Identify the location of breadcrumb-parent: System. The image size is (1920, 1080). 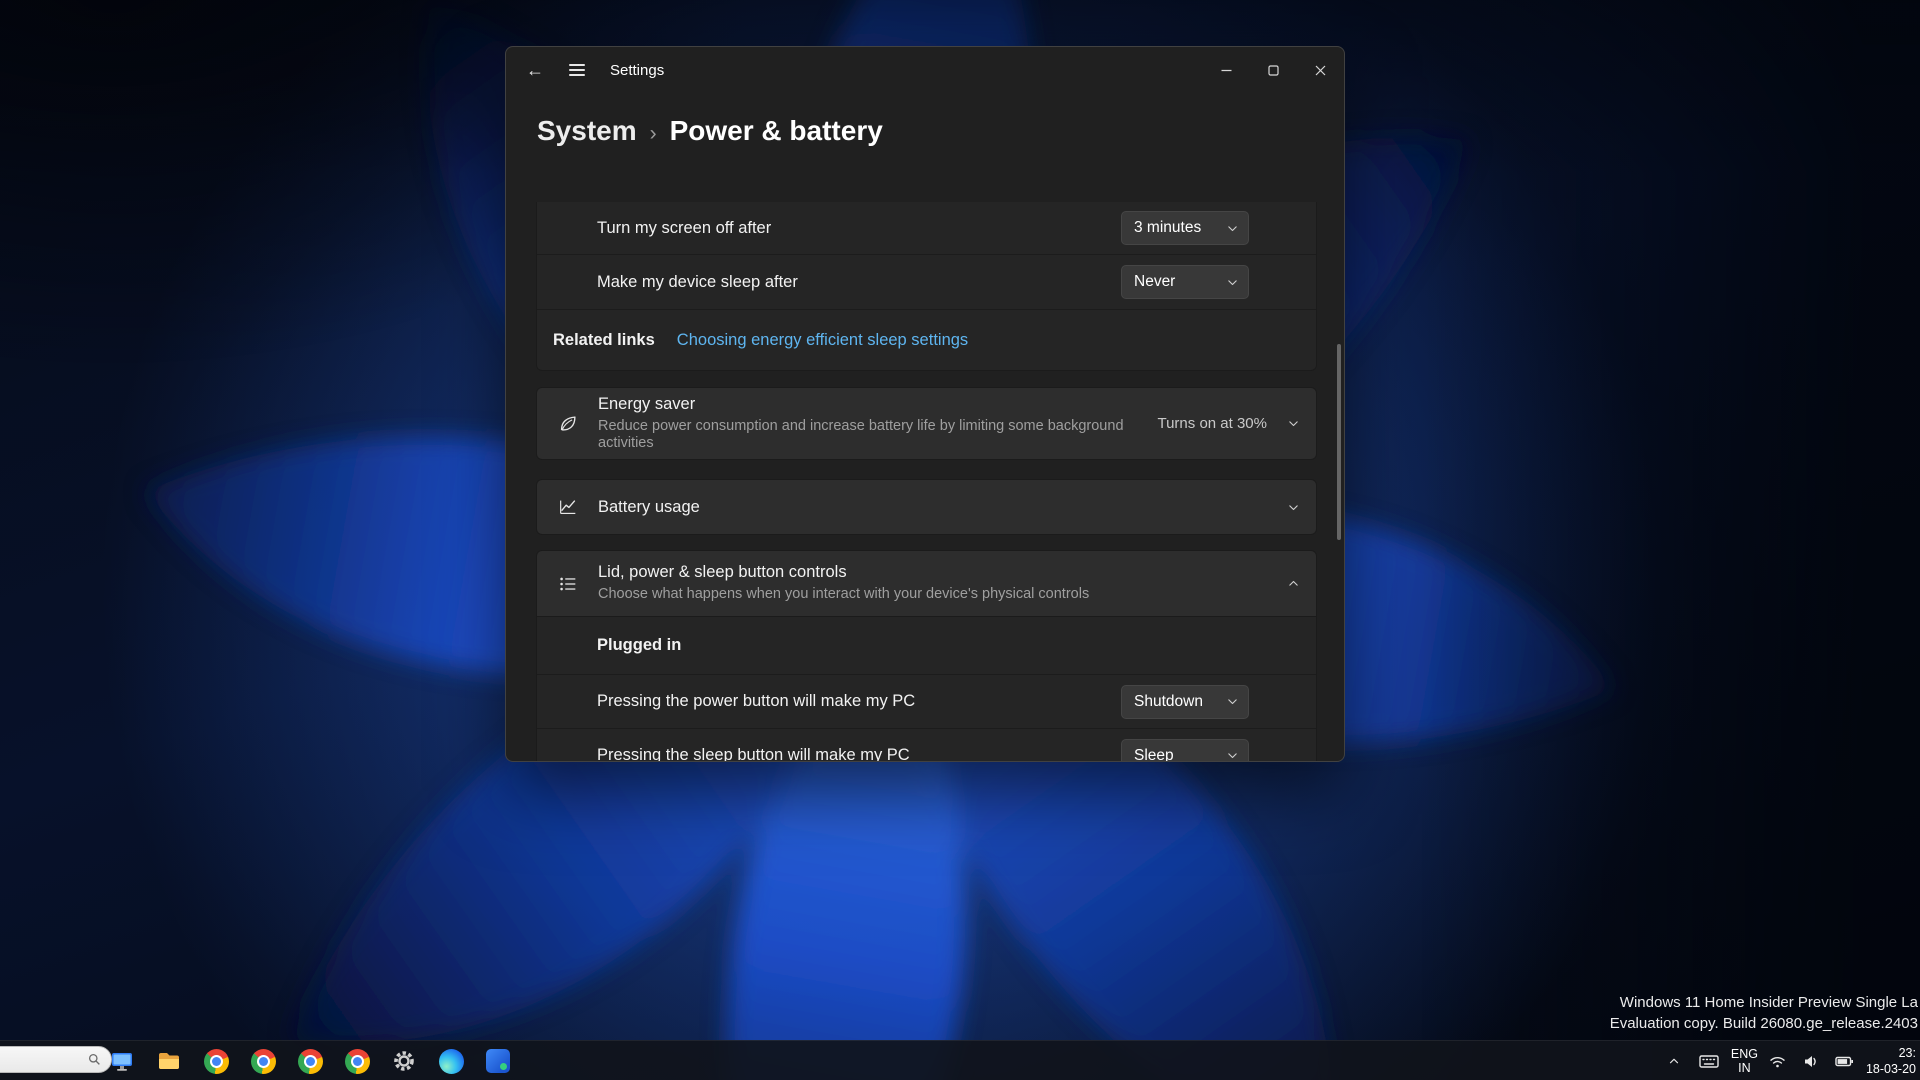
(587, 131).